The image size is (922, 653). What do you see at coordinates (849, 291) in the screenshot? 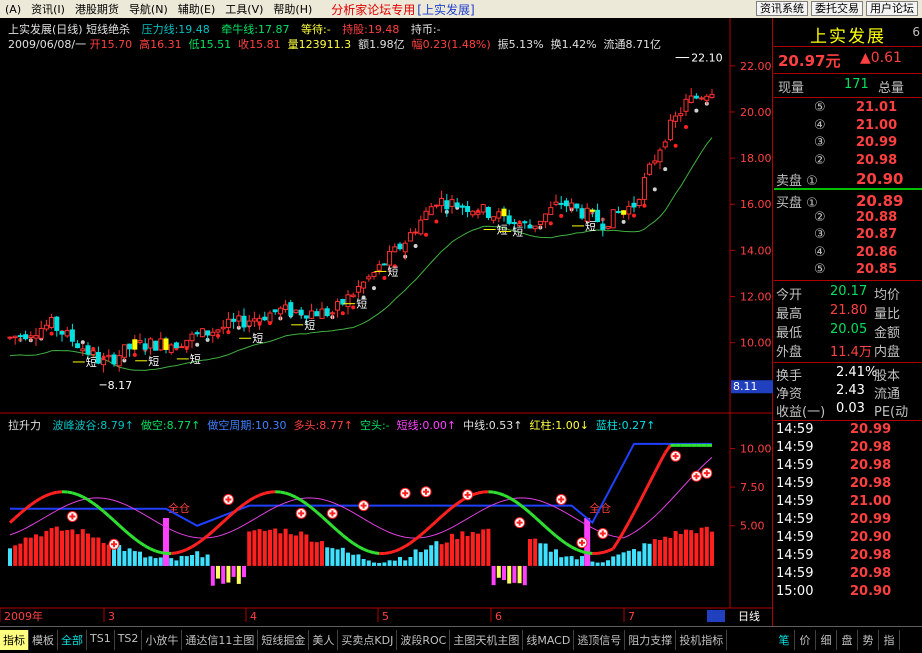
I see `stat-value: 20.17` at bounding box center [849, 291].